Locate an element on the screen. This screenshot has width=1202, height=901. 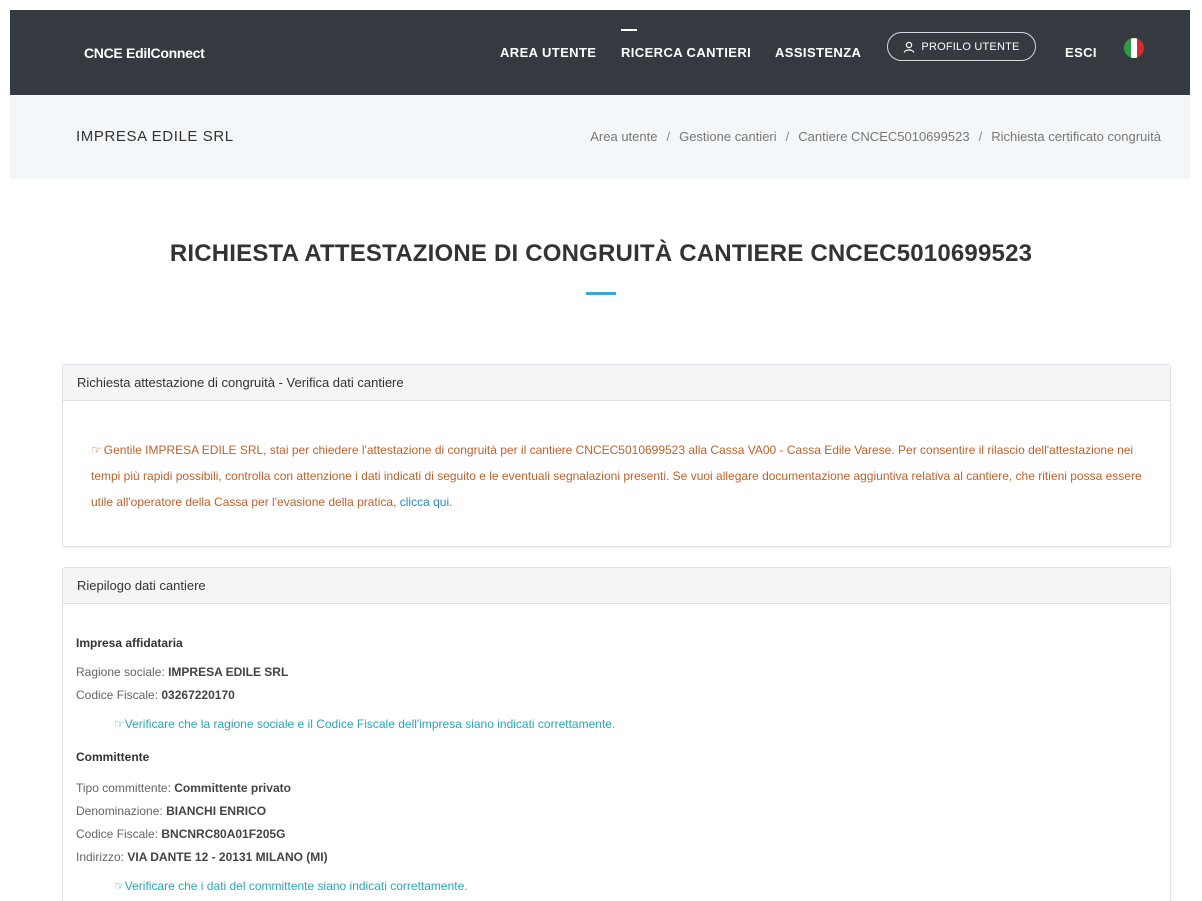
user-icon is located at coordinates (909, 47).